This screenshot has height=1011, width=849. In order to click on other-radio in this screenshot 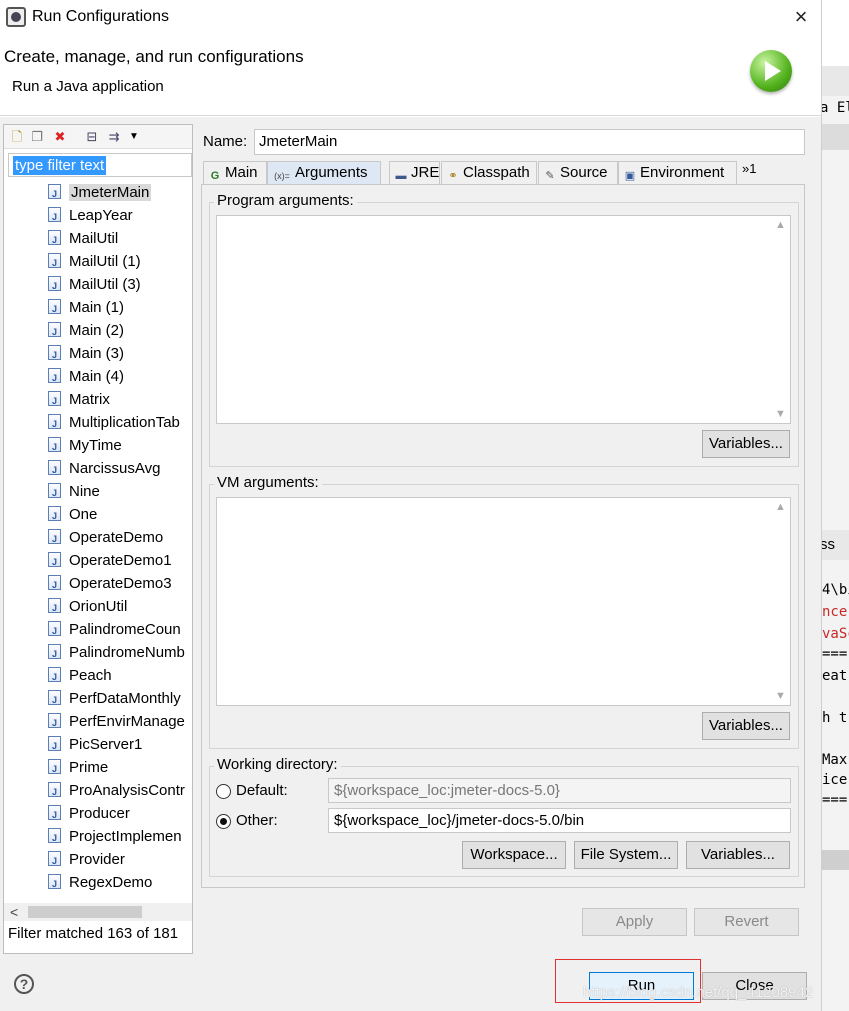, I will do `click(223, 821)`.